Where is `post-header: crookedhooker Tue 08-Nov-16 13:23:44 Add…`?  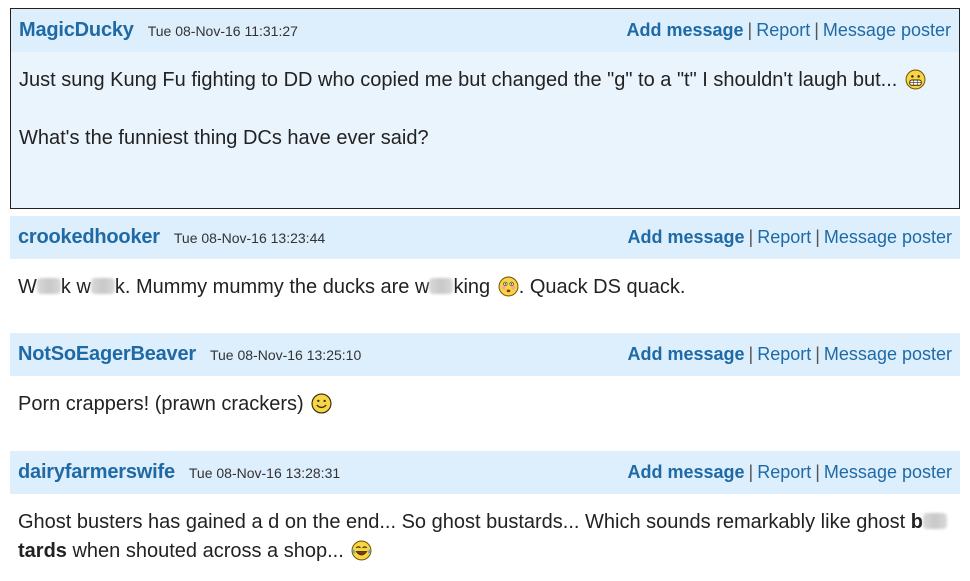 post-header: crookedhooker Tue 08-Nov-16 13:23:44 Add… is located at coordinates (485, 237).